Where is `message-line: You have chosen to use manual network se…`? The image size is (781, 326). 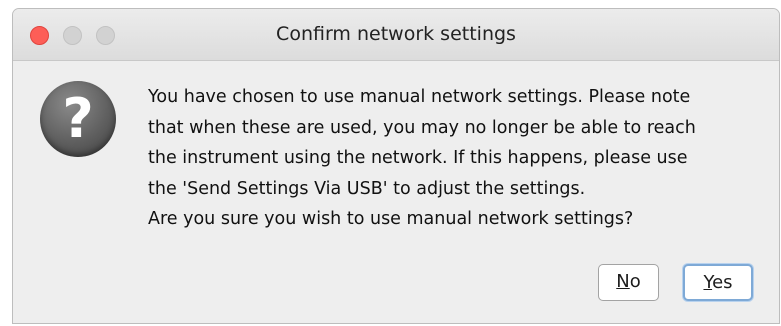
message-line: You have chosen to use manual network se… is located at coordinates (419, 97).